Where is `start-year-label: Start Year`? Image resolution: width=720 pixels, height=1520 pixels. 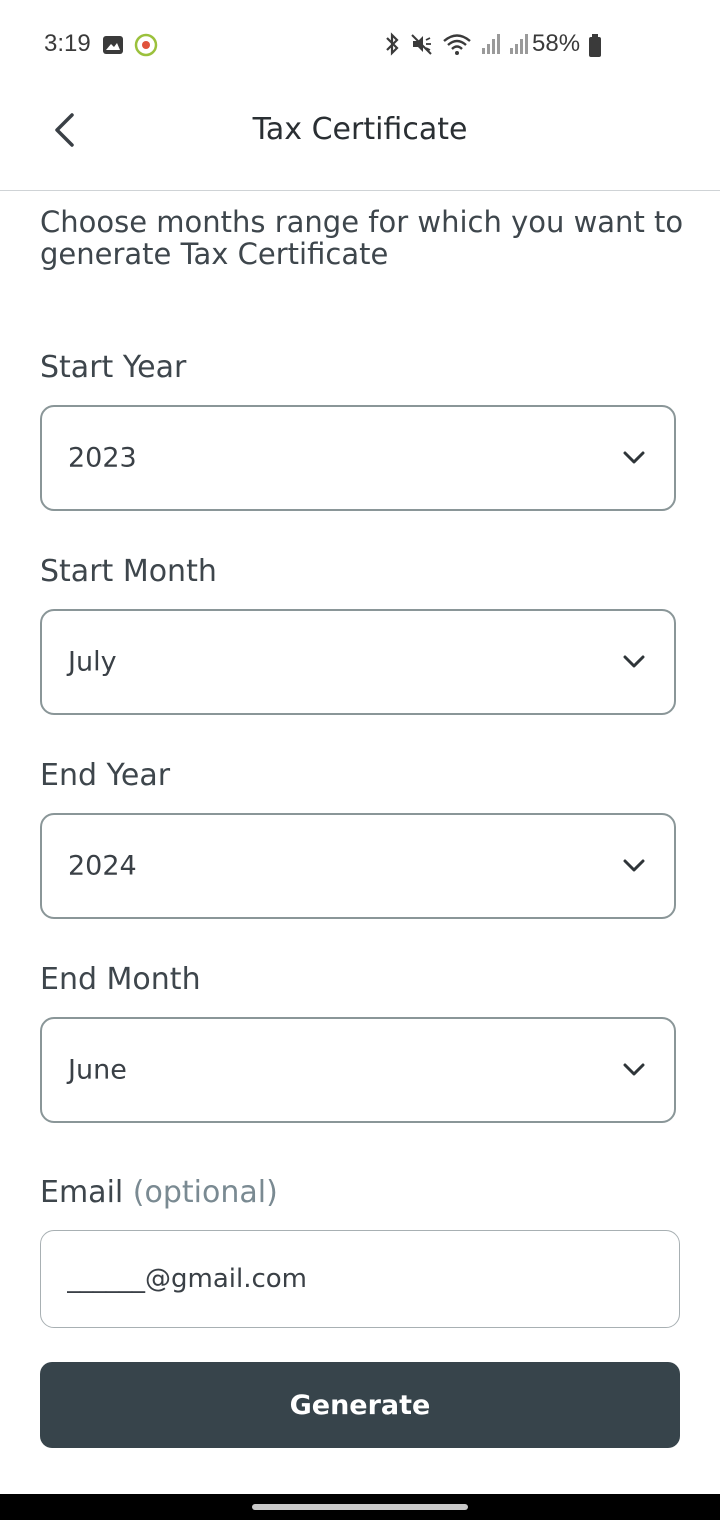
start-year-label: Start Year is located at coordinates (113, 367).